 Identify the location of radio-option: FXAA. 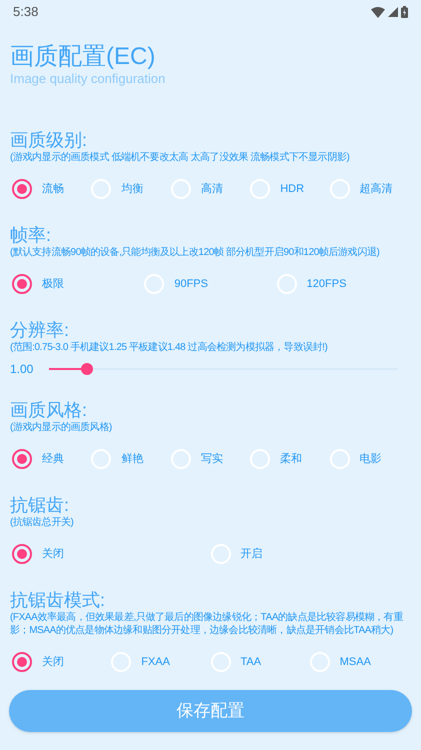
(140, 662).